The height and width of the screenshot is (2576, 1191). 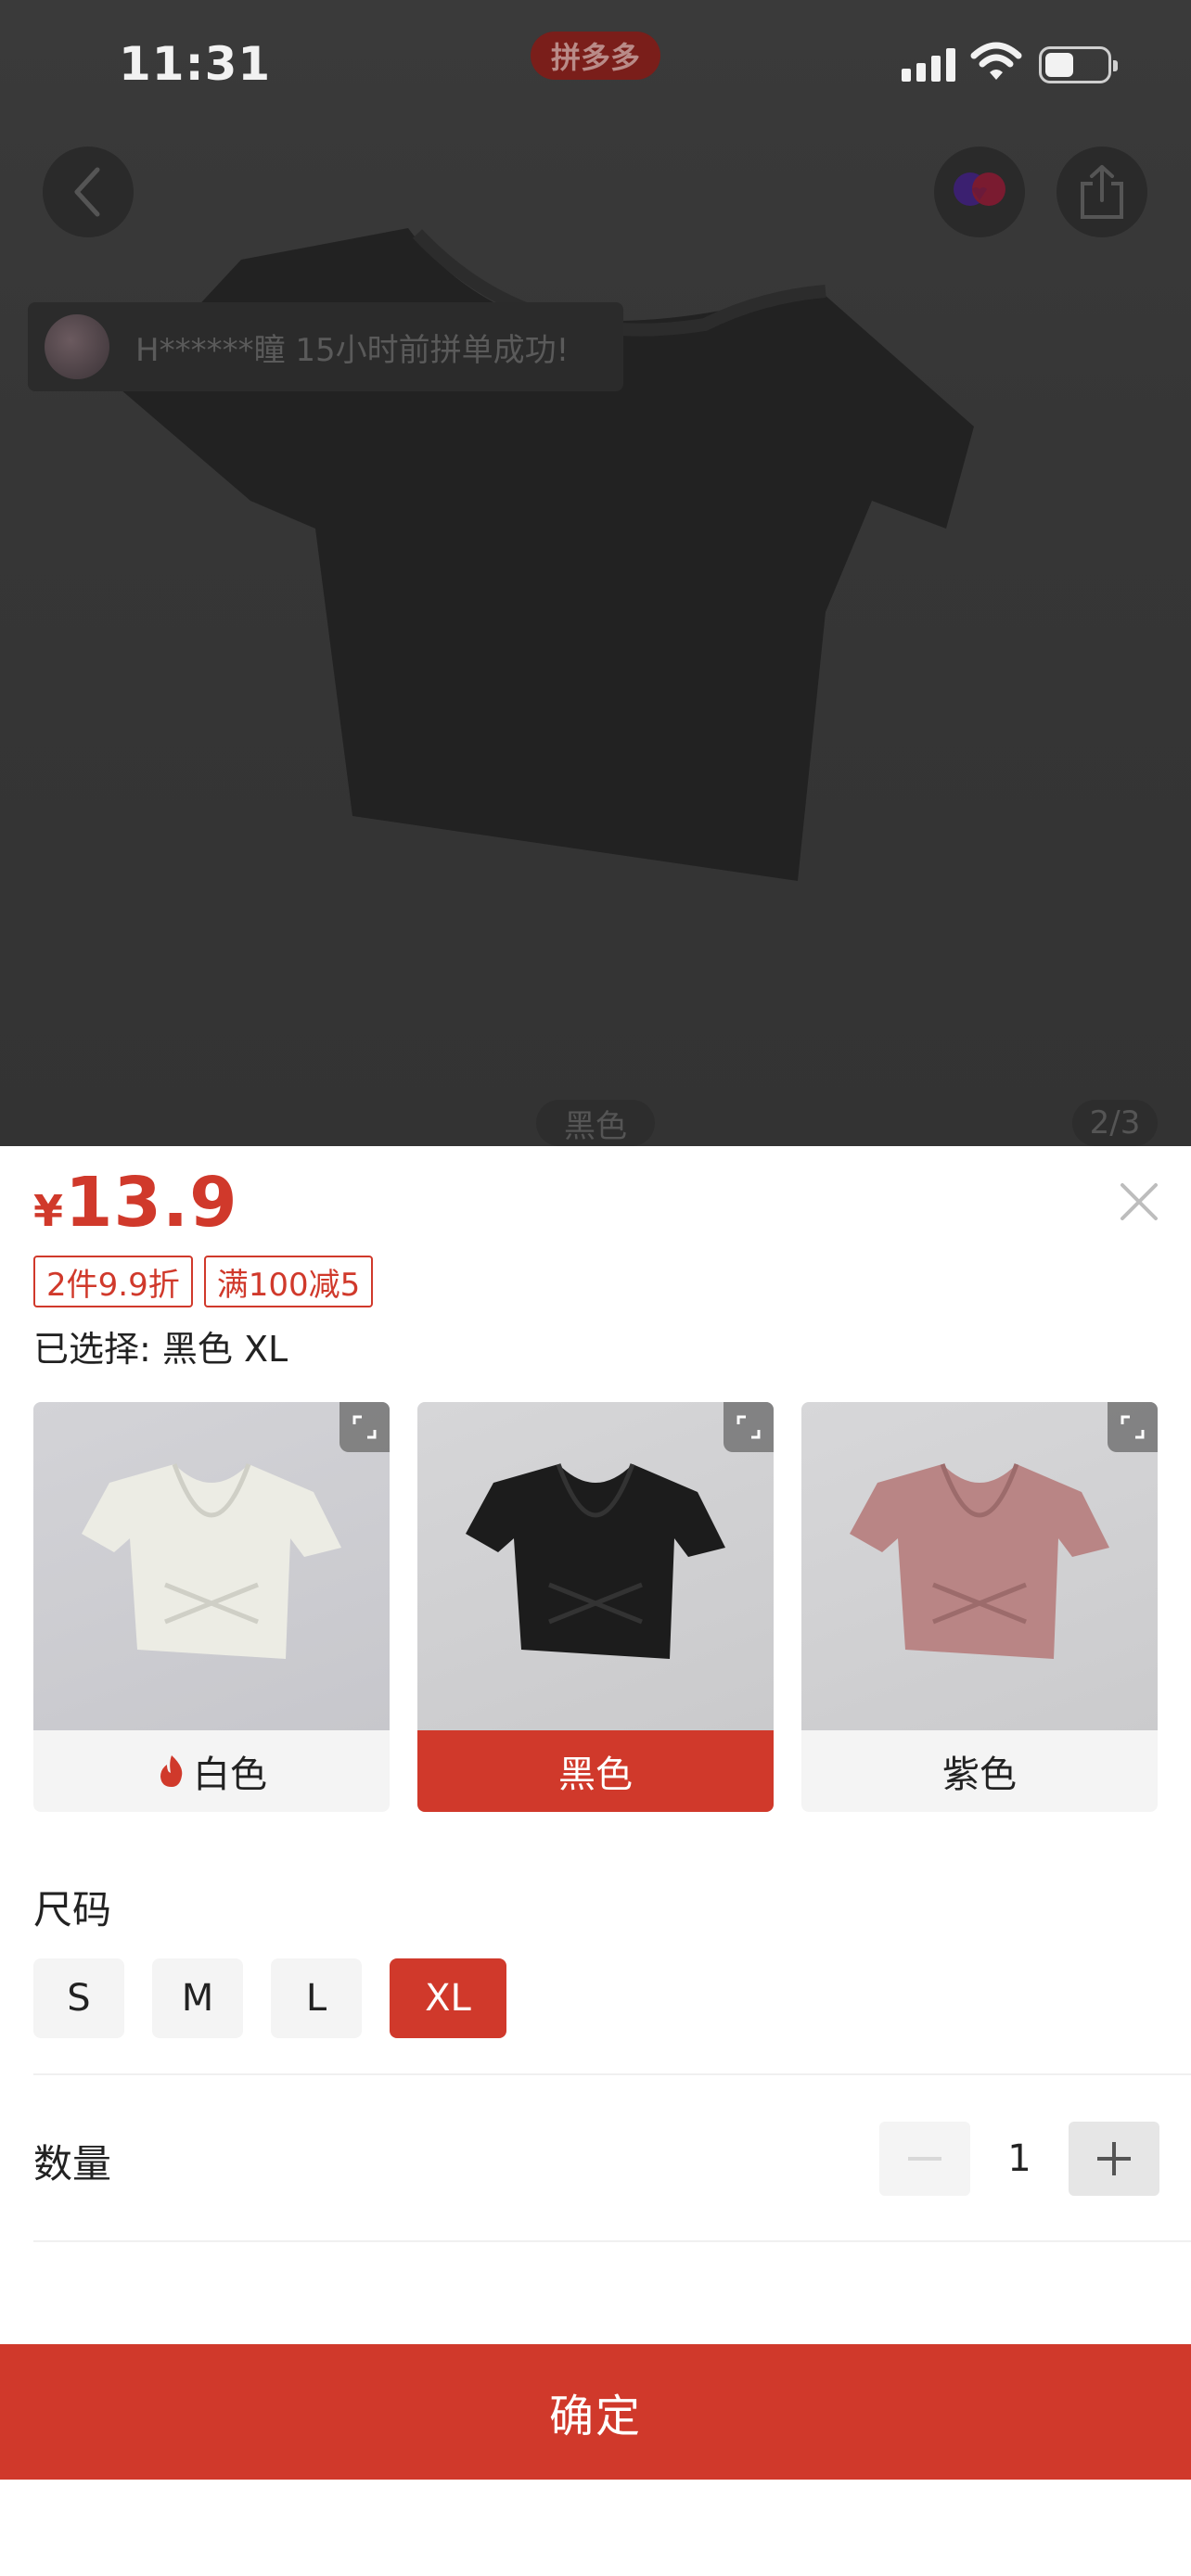 What do you see at coordinates (72, 1910) in the screenshot?
I see `size-section-title: 尺码` at bounding box center [72, 1910].